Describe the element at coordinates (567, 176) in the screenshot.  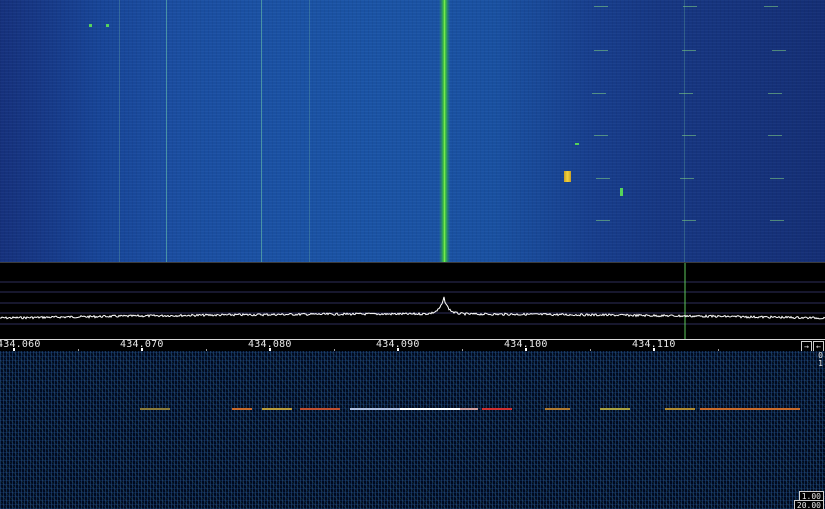
I see `signal-burst` at that location.